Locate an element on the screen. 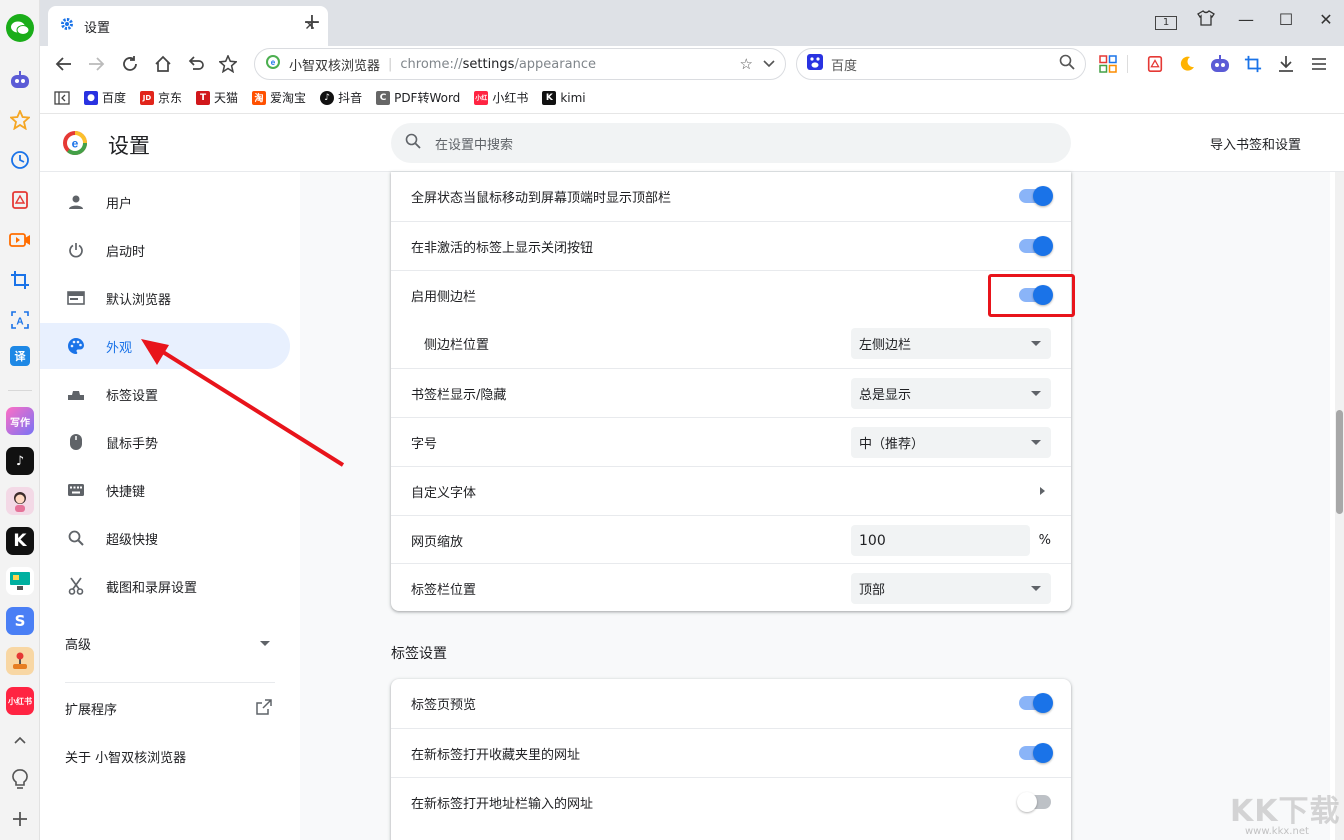  star-icon is located at coordinates (20, 120).